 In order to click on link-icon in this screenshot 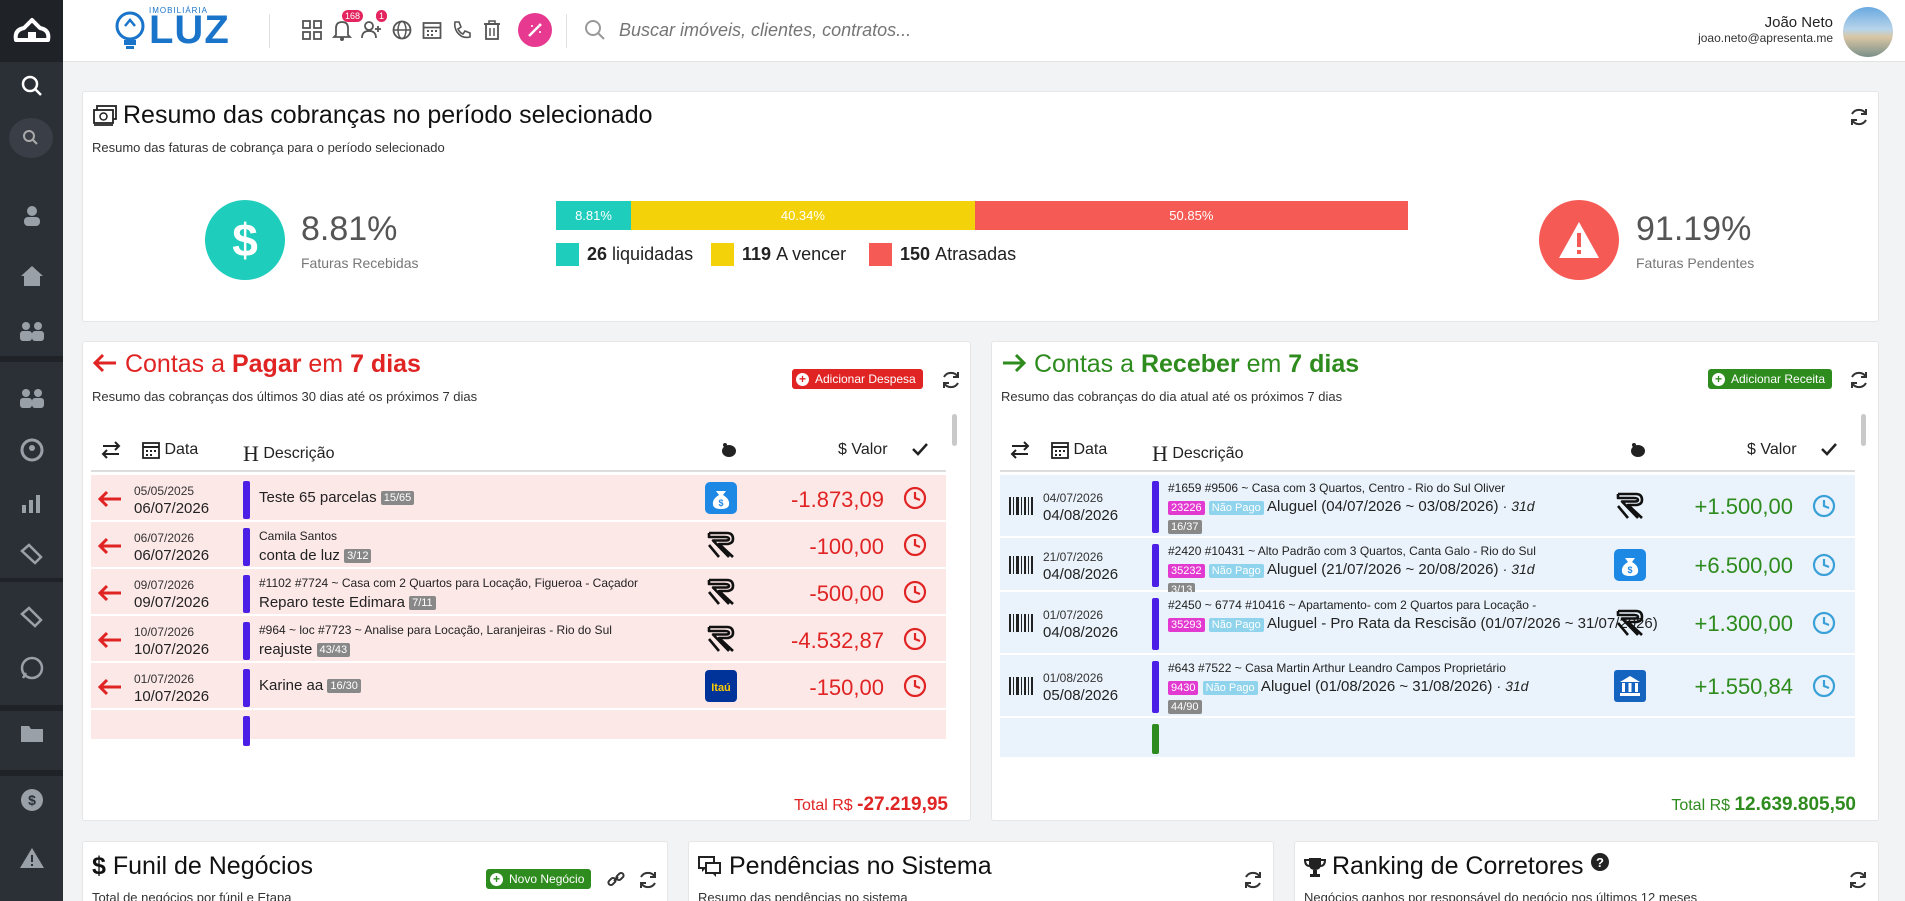, I will do `click(616, 879)`.